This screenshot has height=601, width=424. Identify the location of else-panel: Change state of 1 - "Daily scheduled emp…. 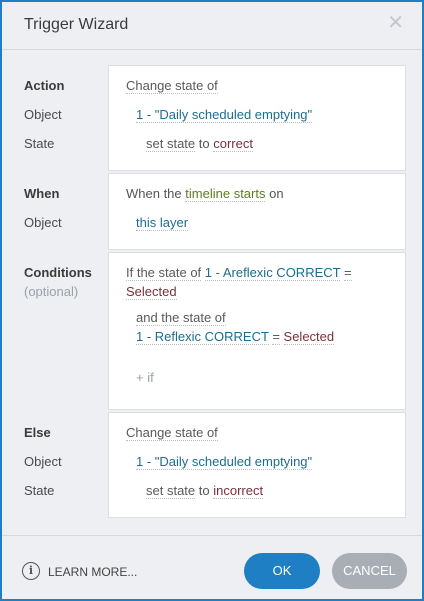
(257, 465).